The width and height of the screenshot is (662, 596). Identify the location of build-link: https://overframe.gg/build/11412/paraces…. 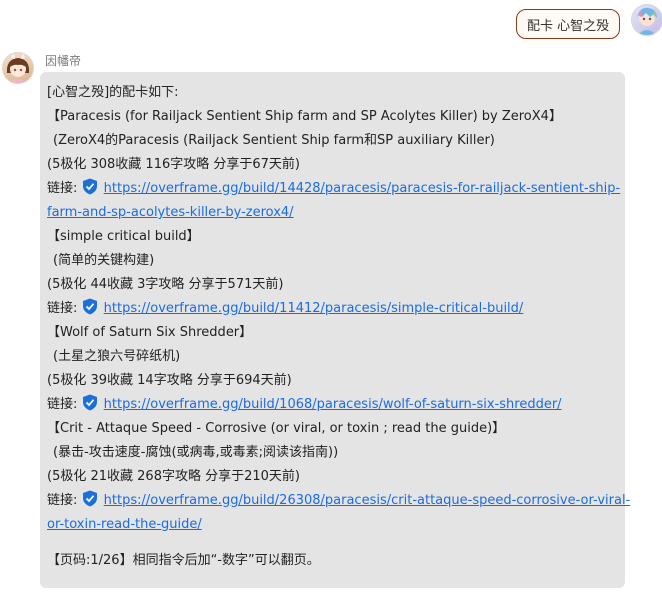
(314, 308).